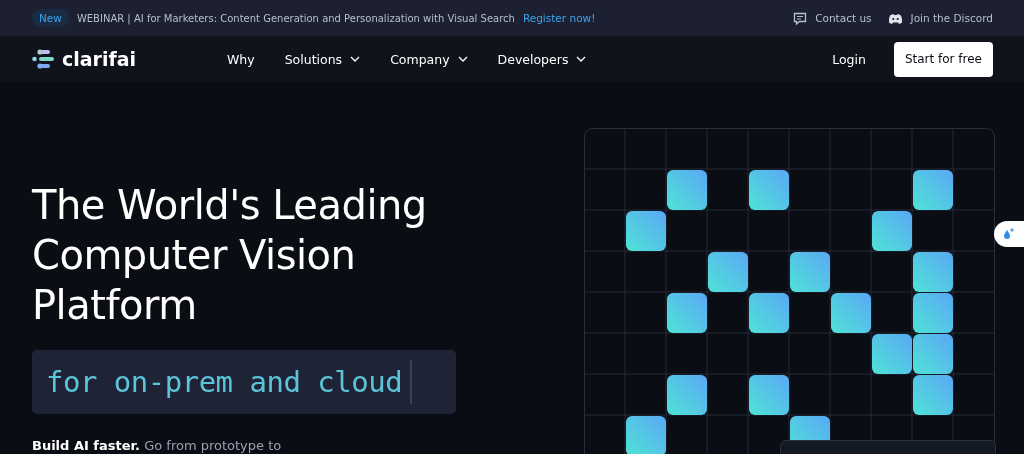  Describe the element at coordinates (895, 18) in the screenshot. I see `discord-icon` at that location.